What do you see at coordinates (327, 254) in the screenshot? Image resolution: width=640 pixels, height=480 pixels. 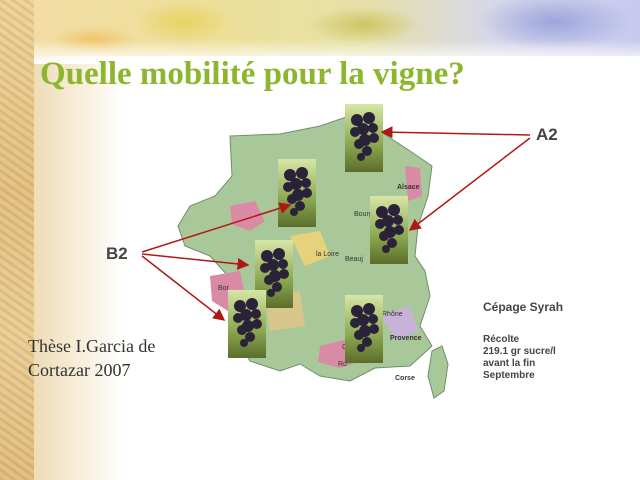 I see `map-label-loire: la Loire` at bounding box center [327, 254].